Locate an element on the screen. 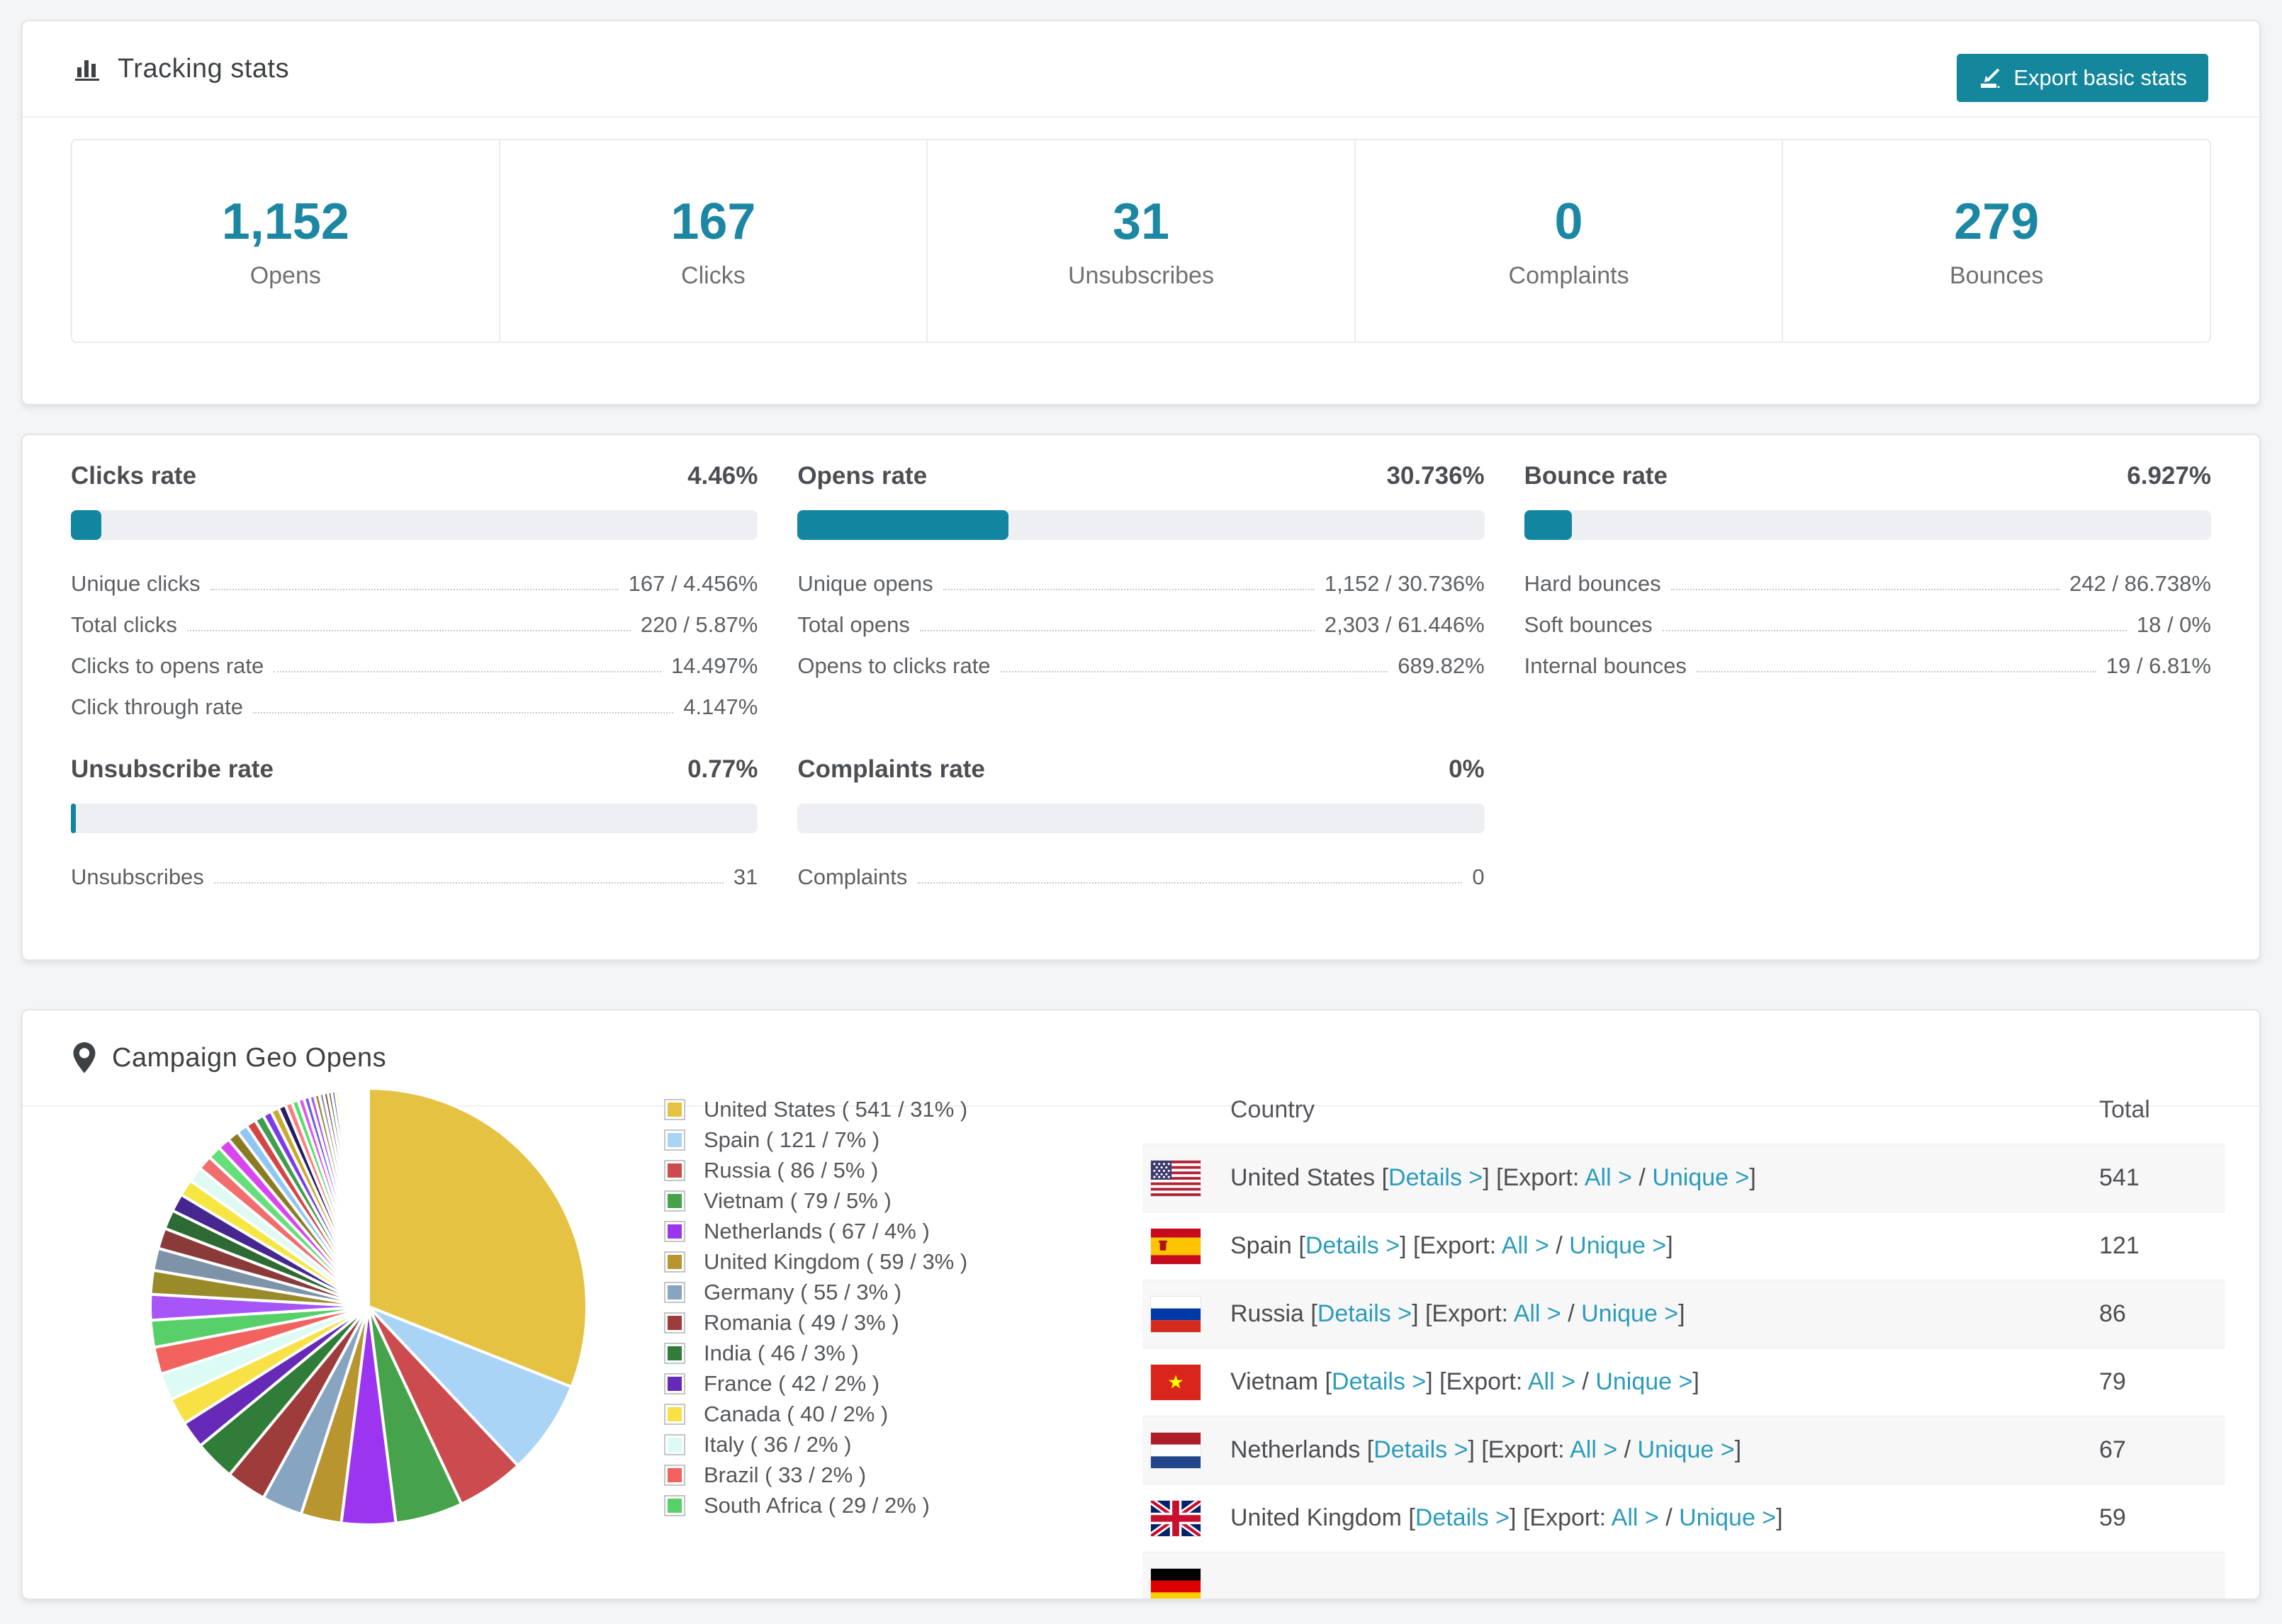 This screenshot has width=2282, height=1624. legend-item: India ( 46 / 3% ) is located at coordinates (816, 1353).